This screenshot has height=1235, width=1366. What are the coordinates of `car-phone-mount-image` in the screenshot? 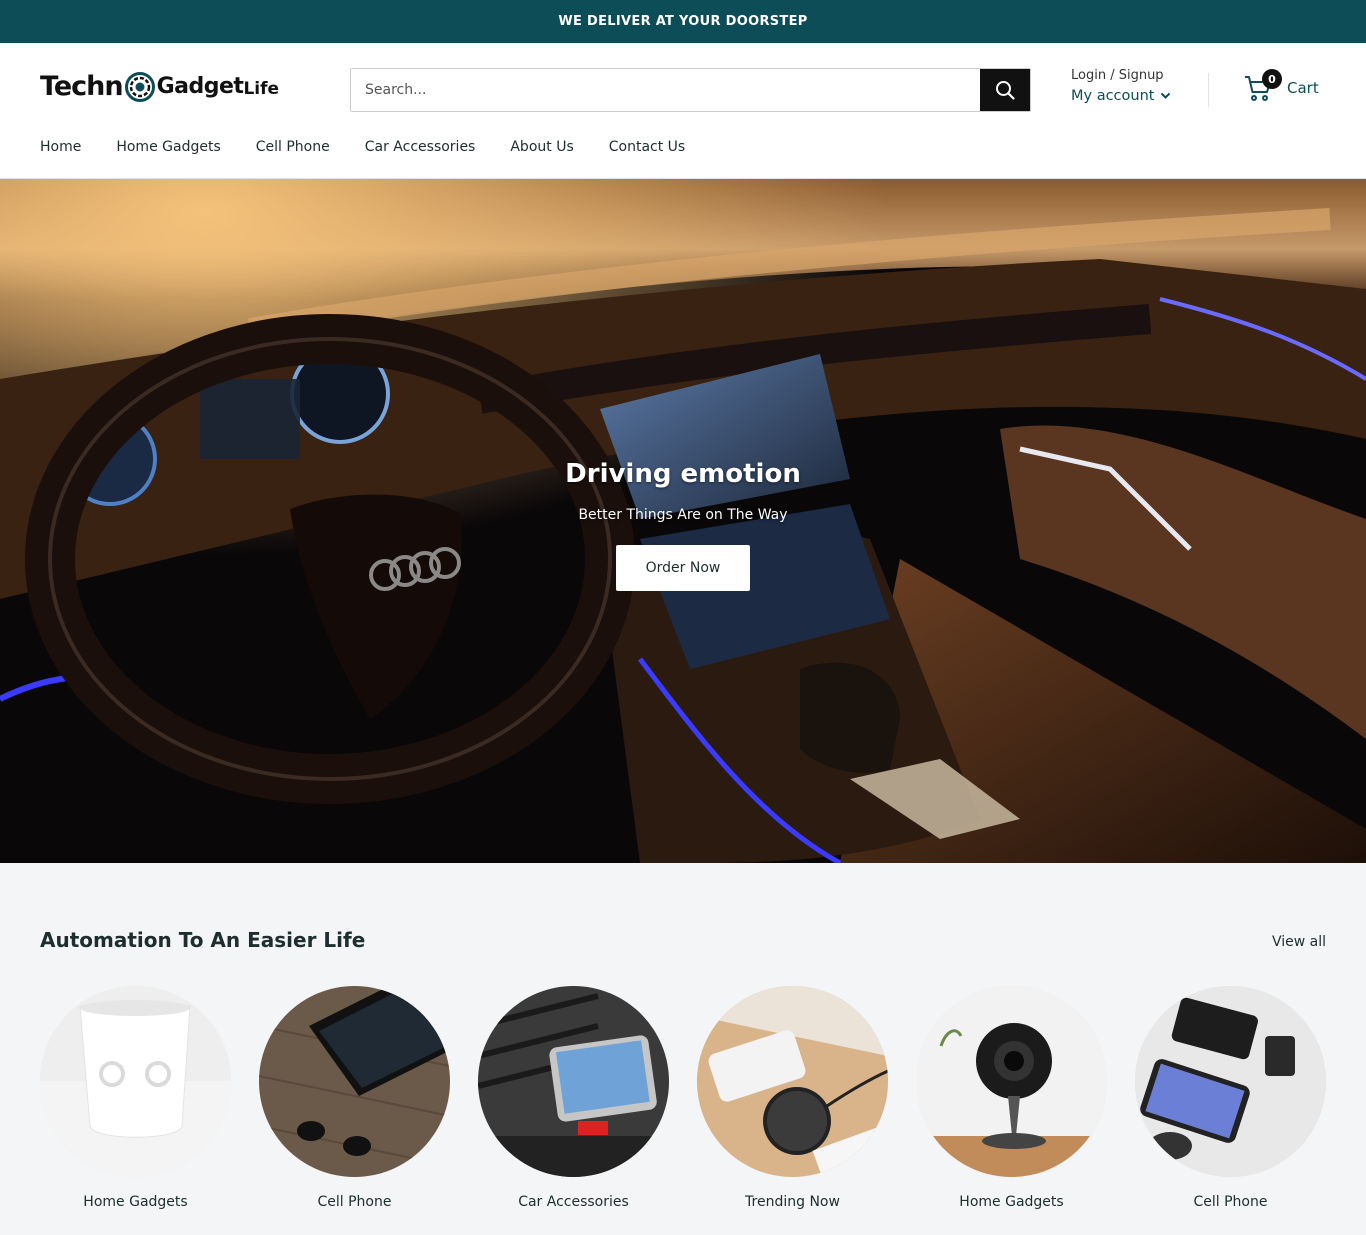 It's located at (573, 1081).